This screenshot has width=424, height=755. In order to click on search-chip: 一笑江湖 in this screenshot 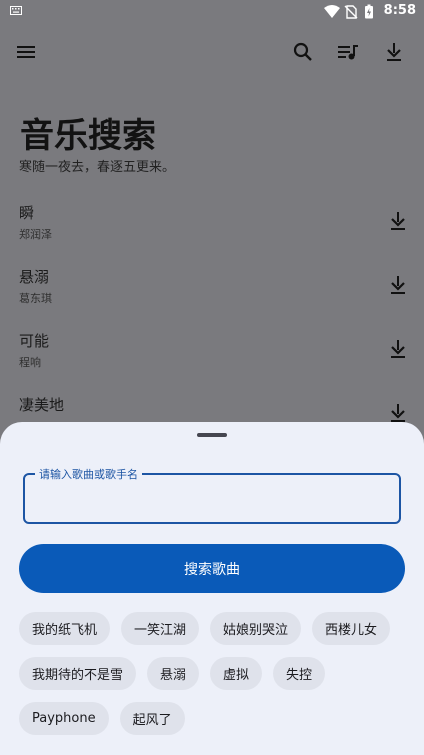, I will do `click(160, 628)`.